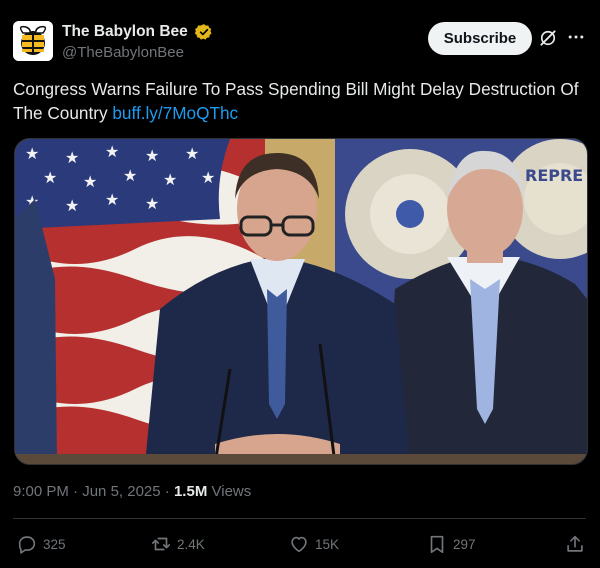 The height and width of the screenshot is (568, 600). Describe the element at coordinates (161, 544) in the screenshot. I see `repost-icon` at that location.